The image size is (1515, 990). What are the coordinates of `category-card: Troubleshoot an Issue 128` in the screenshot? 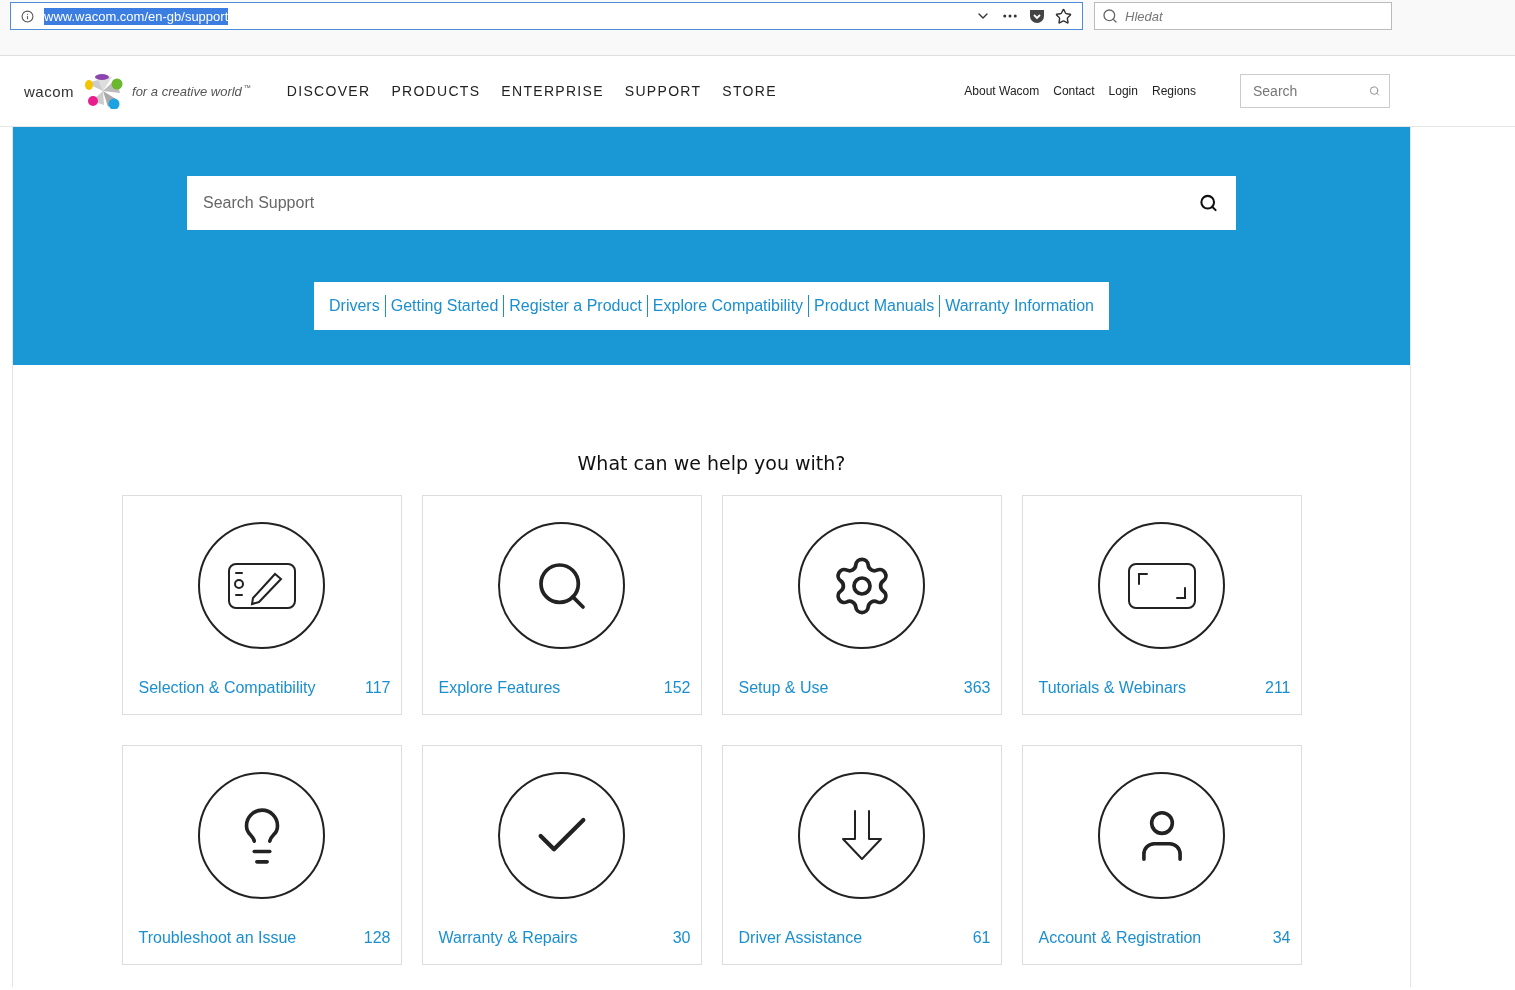 It's located at (261, 855).